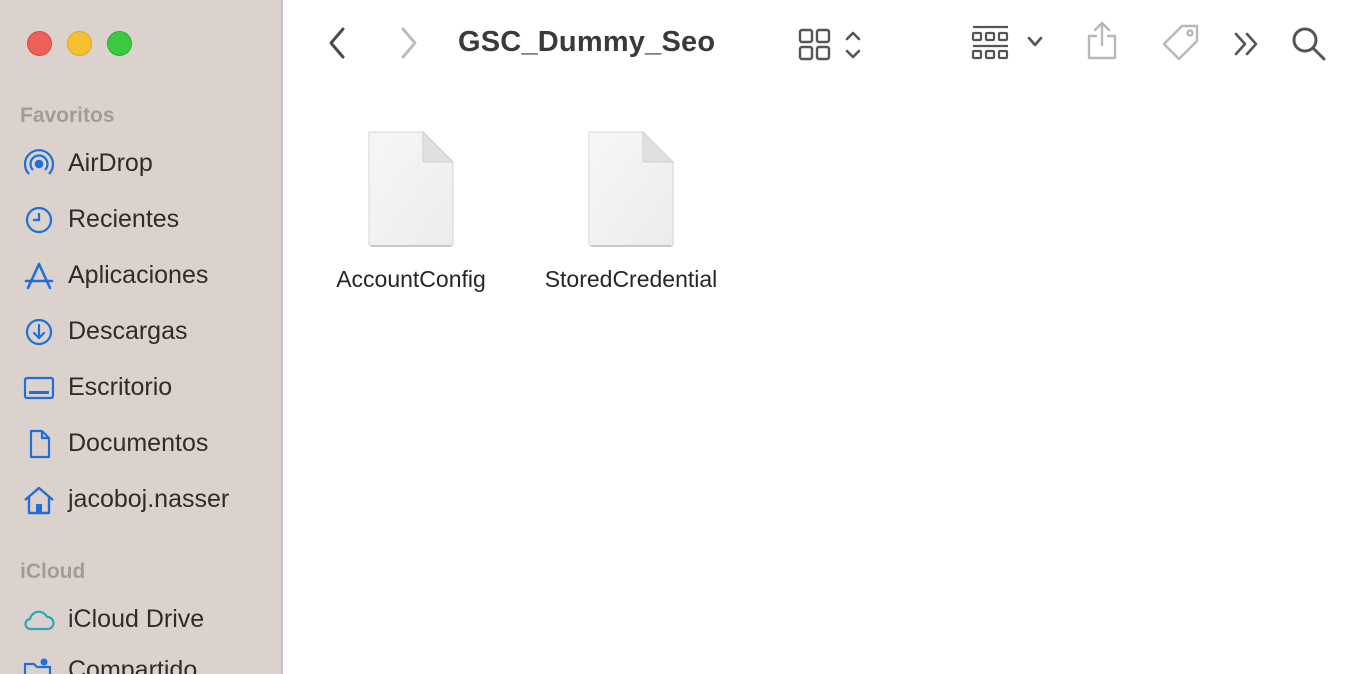 This screenshot has height=674, width=1350. Describe the element at coordinates (1035, 42) in the screenshot. I see `chevron-down-icon` at that location.